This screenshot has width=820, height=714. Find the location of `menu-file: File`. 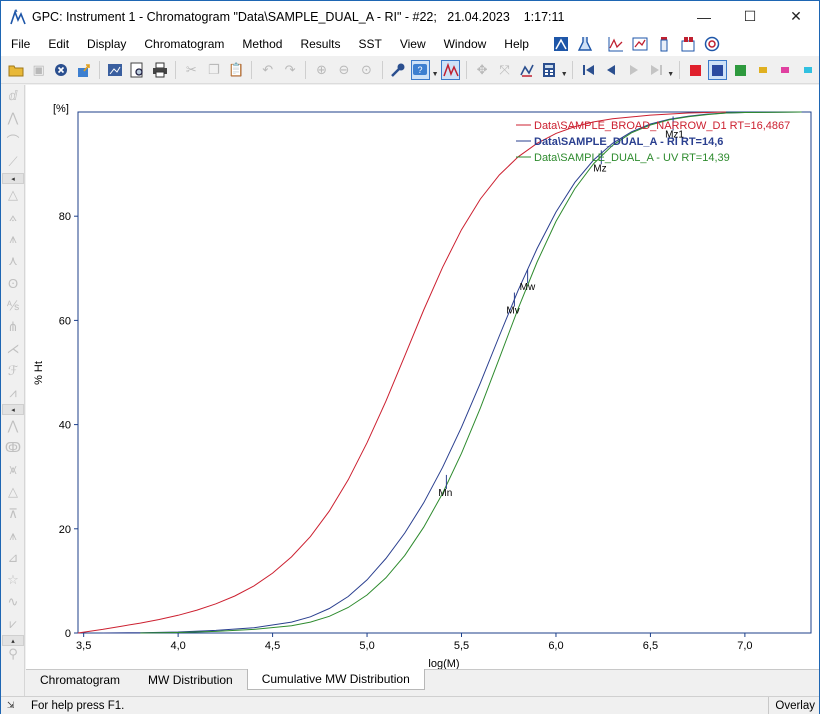

menu-file: File is located at coordinates (19, 44).